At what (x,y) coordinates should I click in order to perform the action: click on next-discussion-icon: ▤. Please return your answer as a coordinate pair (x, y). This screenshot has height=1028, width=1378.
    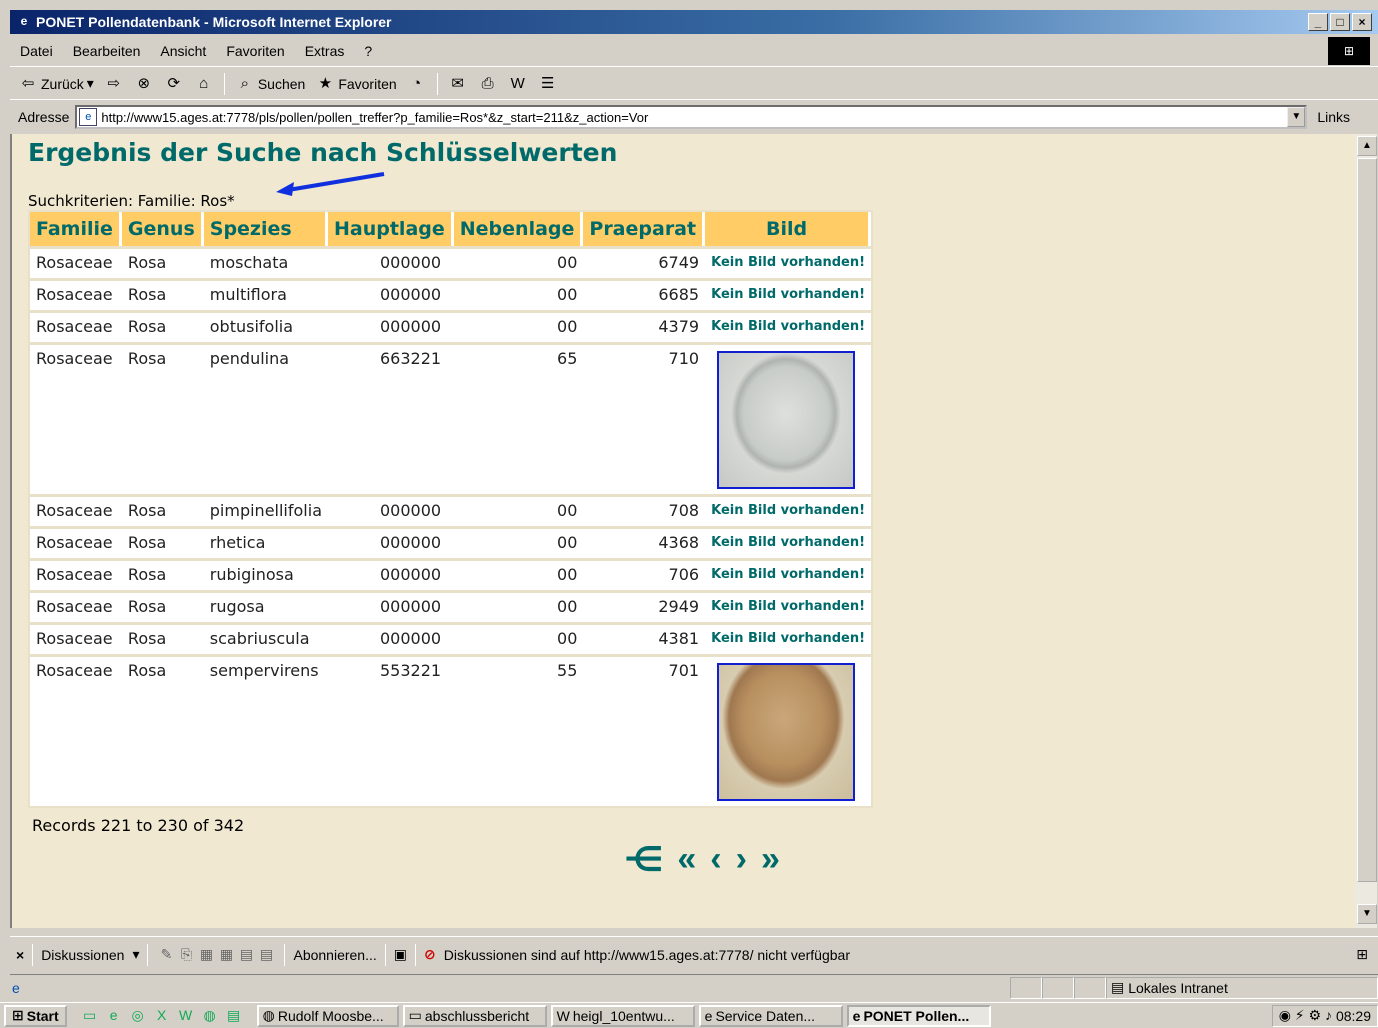
    Looking at the image, I should click on (266, 954).